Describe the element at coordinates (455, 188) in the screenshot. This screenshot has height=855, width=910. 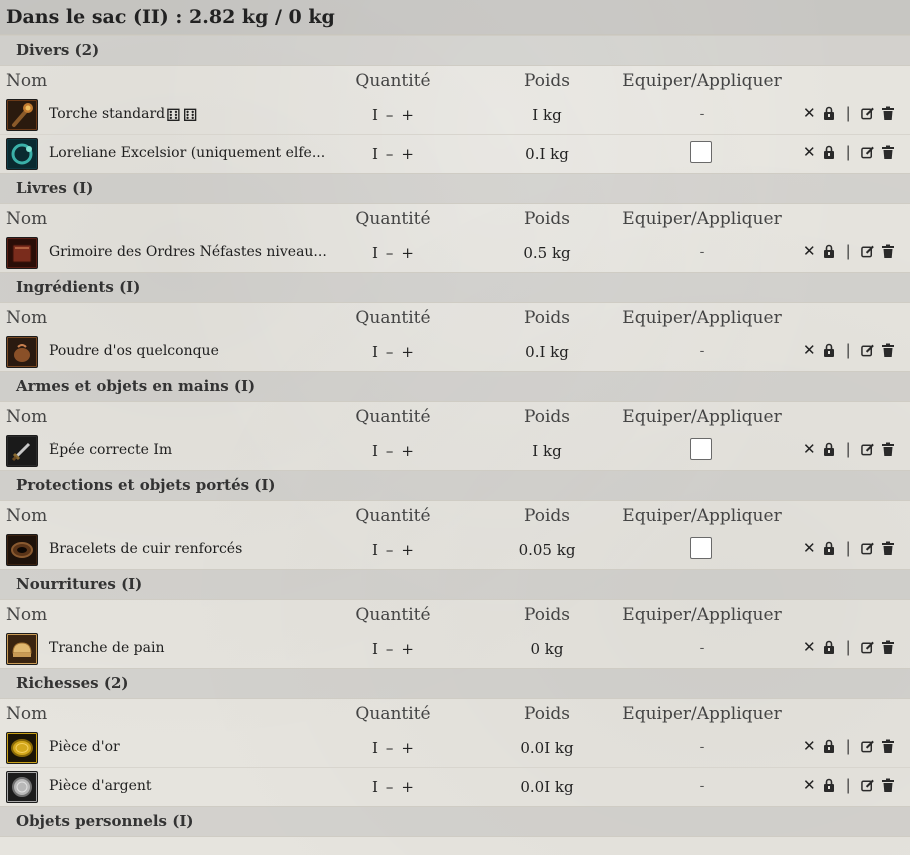
I see `category-header: Livres (I)` at that location.